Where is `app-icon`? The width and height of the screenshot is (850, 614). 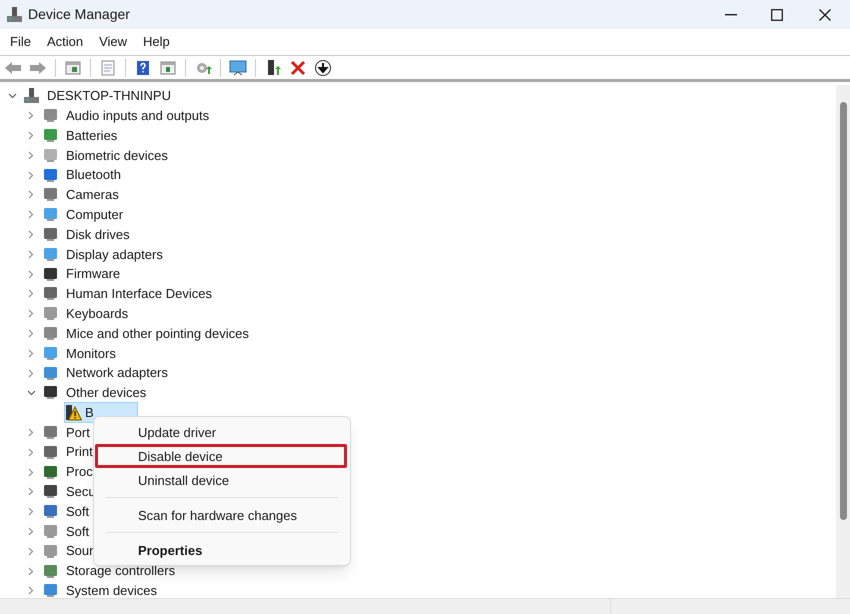 app-icon is located at coordinates (14, 14).